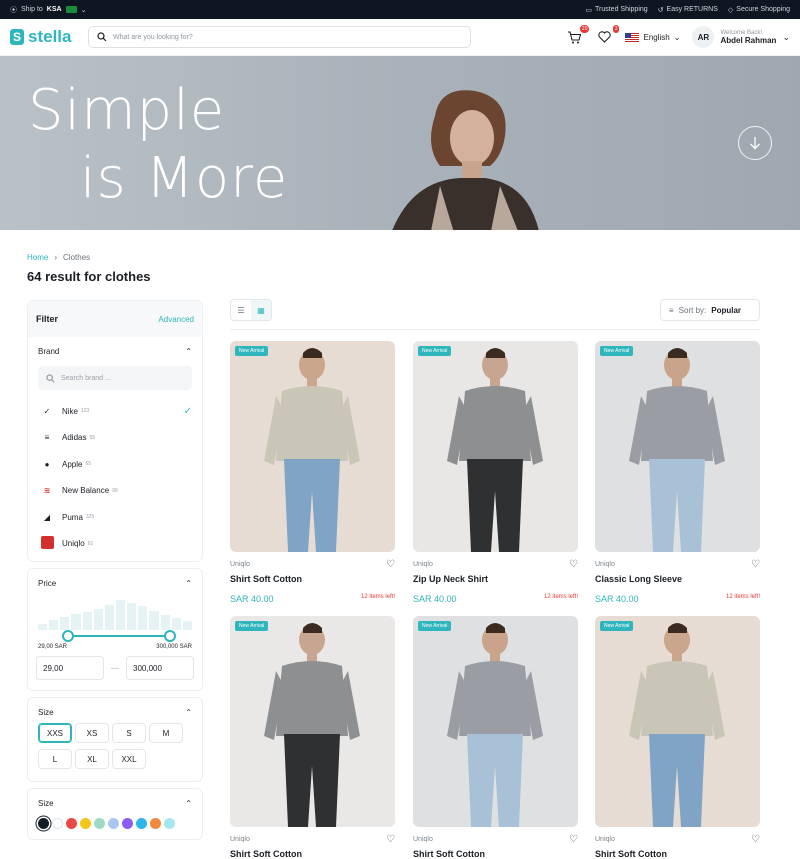 The width and height of the screenshot is (800, 859). Describe the element at coordinates (252, 599) in the screenshot. I see `product-price: SAR 40.00` at that location.